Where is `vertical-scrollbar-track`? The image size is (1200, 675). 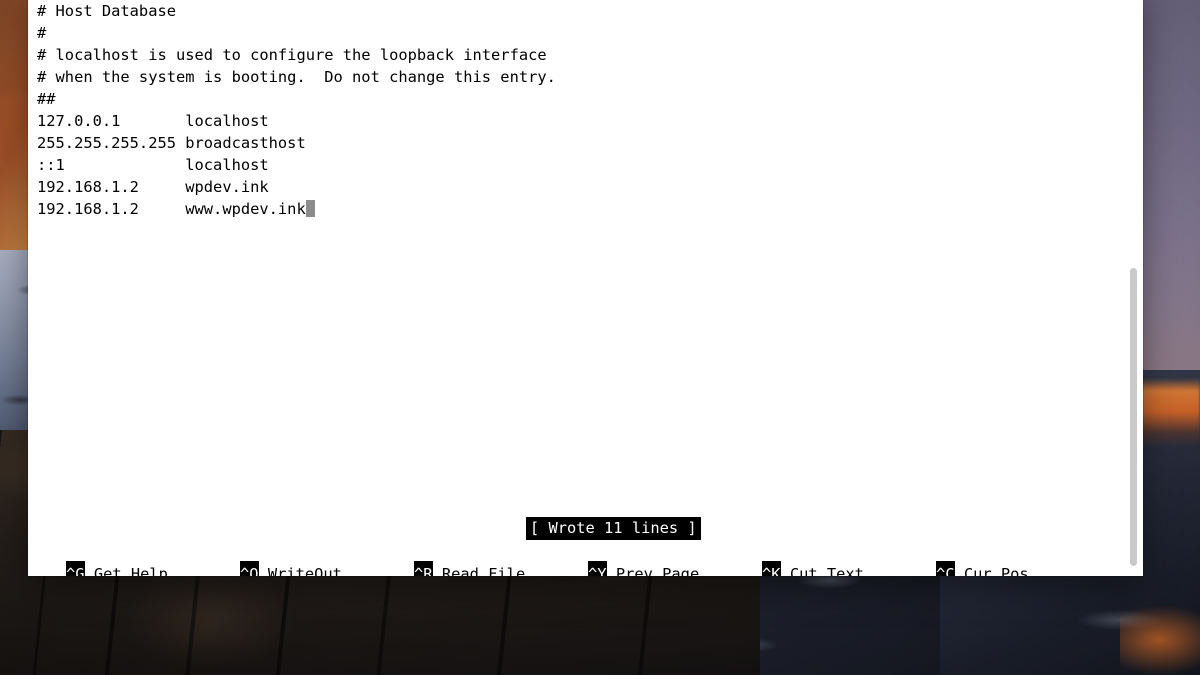 vertical-scrollbar-track is located at coordinates (1134, 288).